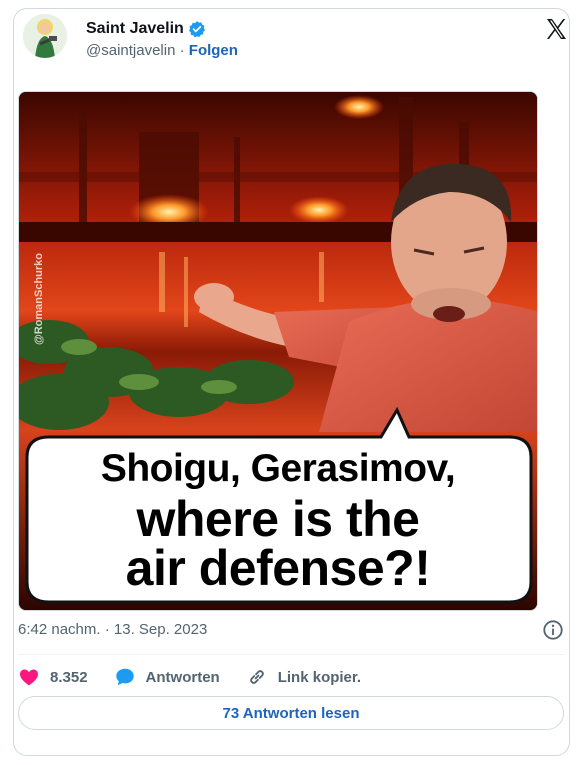 This screenshot has height=765, width=582. I want to click on like-button: 8.352, so click(53, 677).